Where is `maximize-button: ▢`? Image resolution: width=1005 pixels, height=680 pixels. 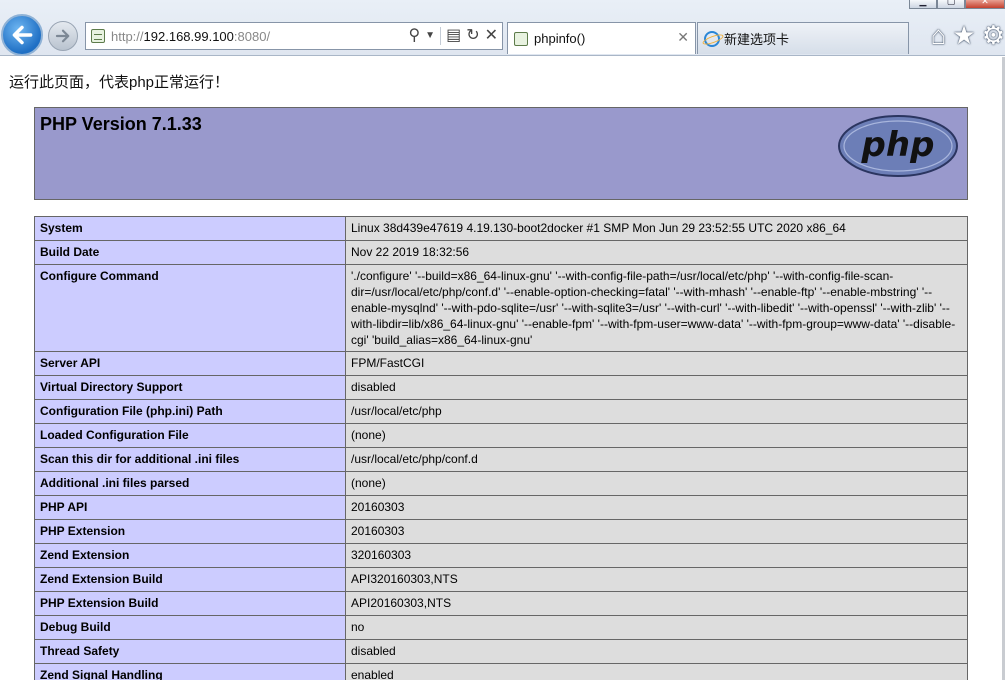
maximize-button: ▢ is located at coordinates (951, 4).